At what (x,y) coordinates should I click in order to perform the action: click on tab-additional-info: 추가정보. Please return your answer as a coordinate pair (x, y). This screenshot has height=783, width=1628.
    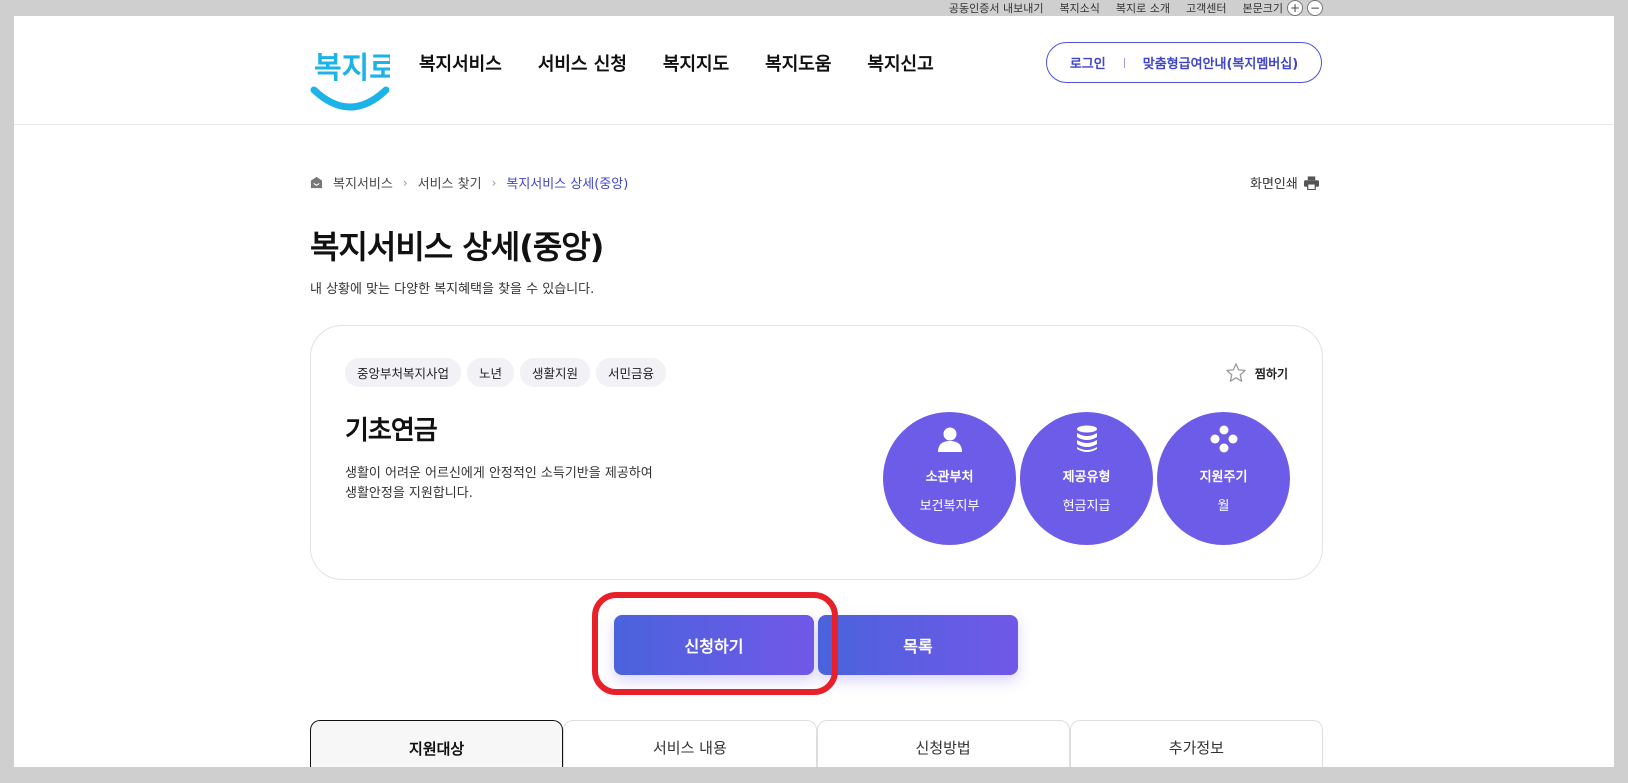
    Looking at the image, I should click on (1196, 743).